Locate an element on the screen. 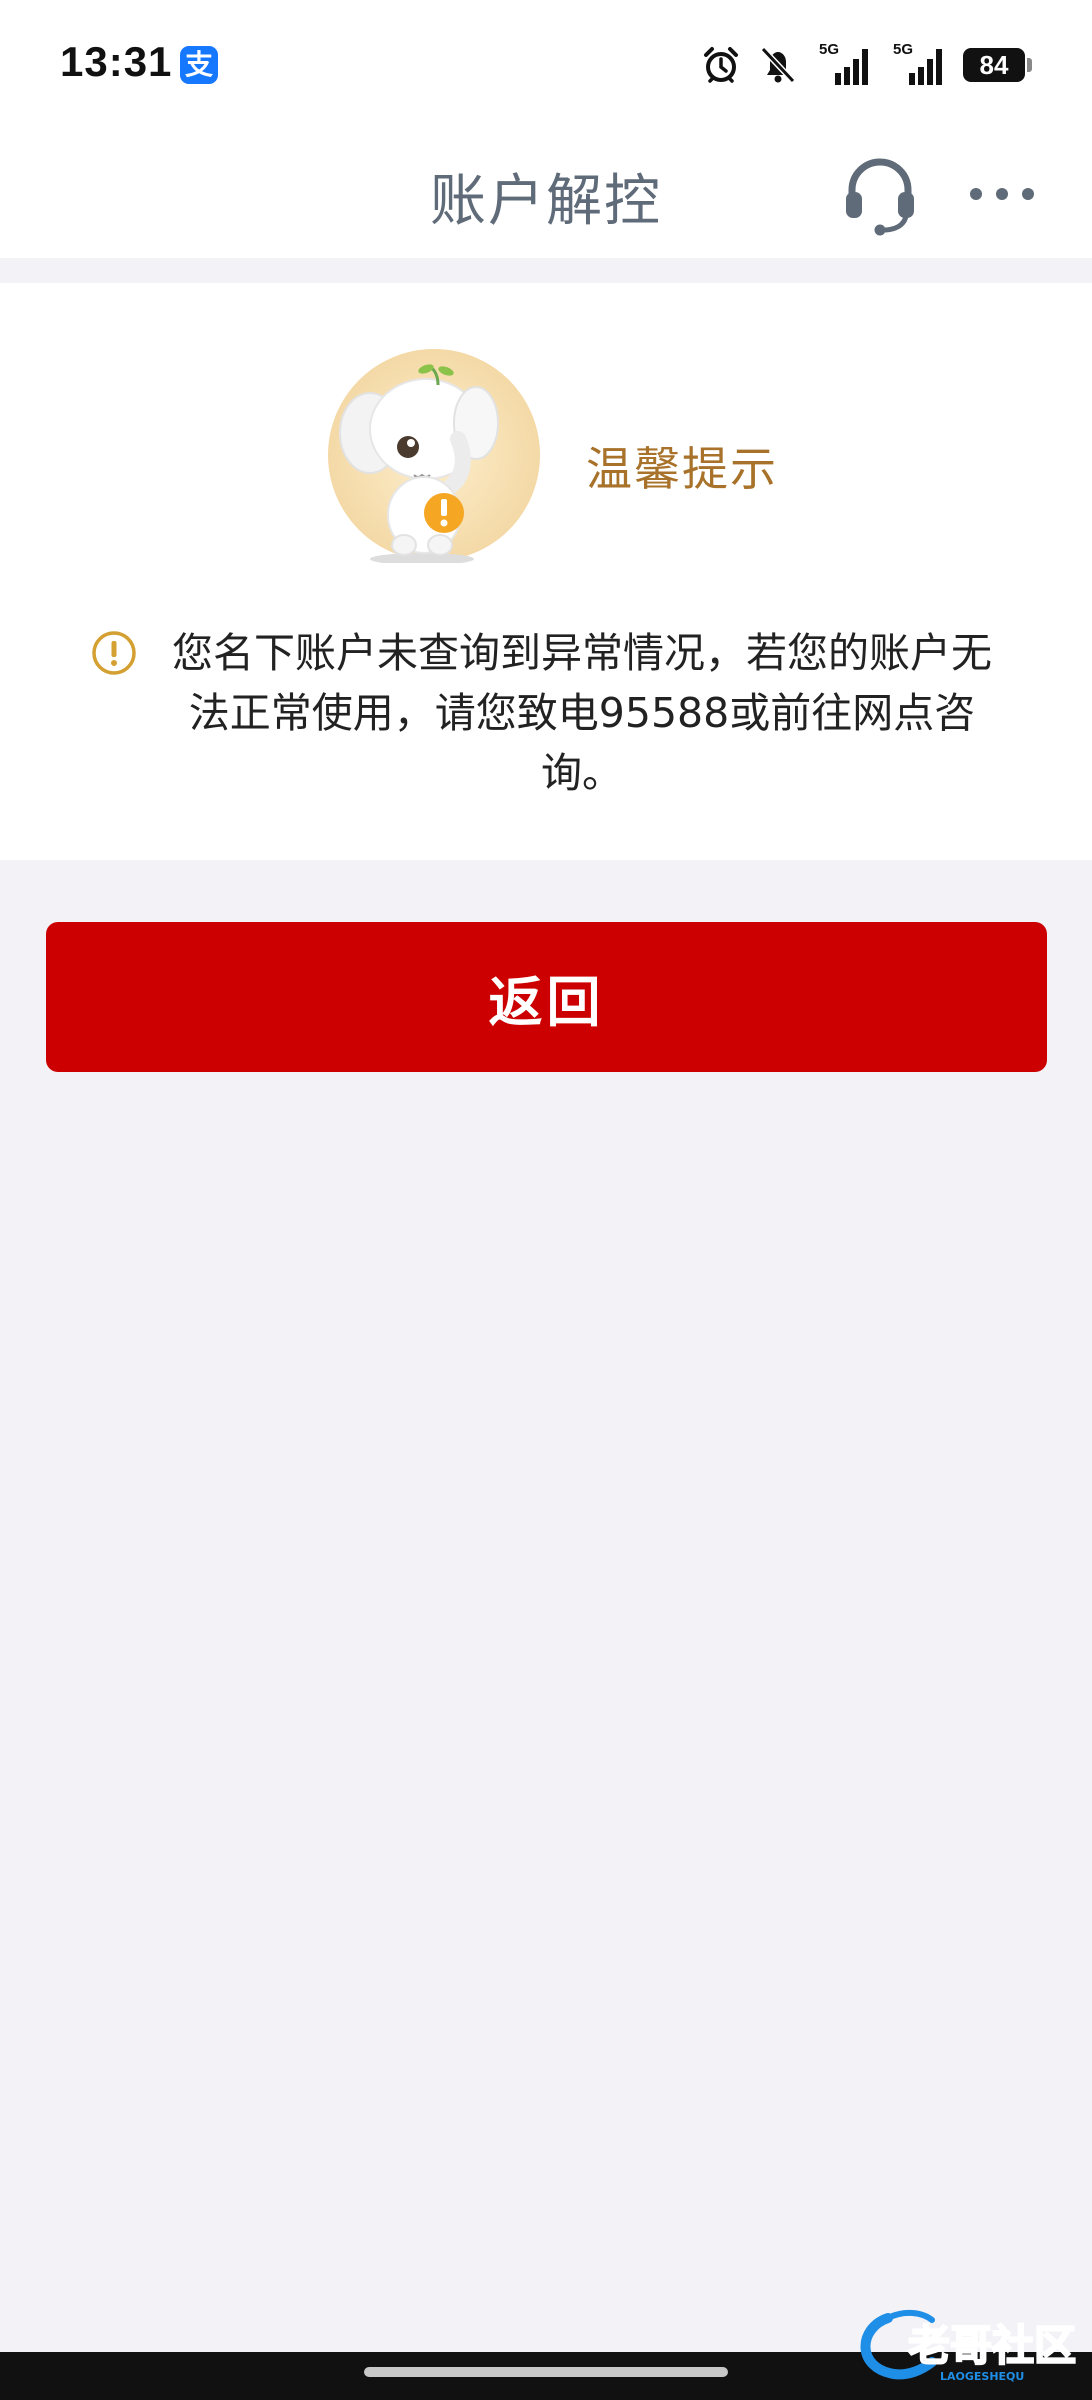 This screenshot has height=2400, width=1092. battery-tip is located at coordinates (1029, 65).